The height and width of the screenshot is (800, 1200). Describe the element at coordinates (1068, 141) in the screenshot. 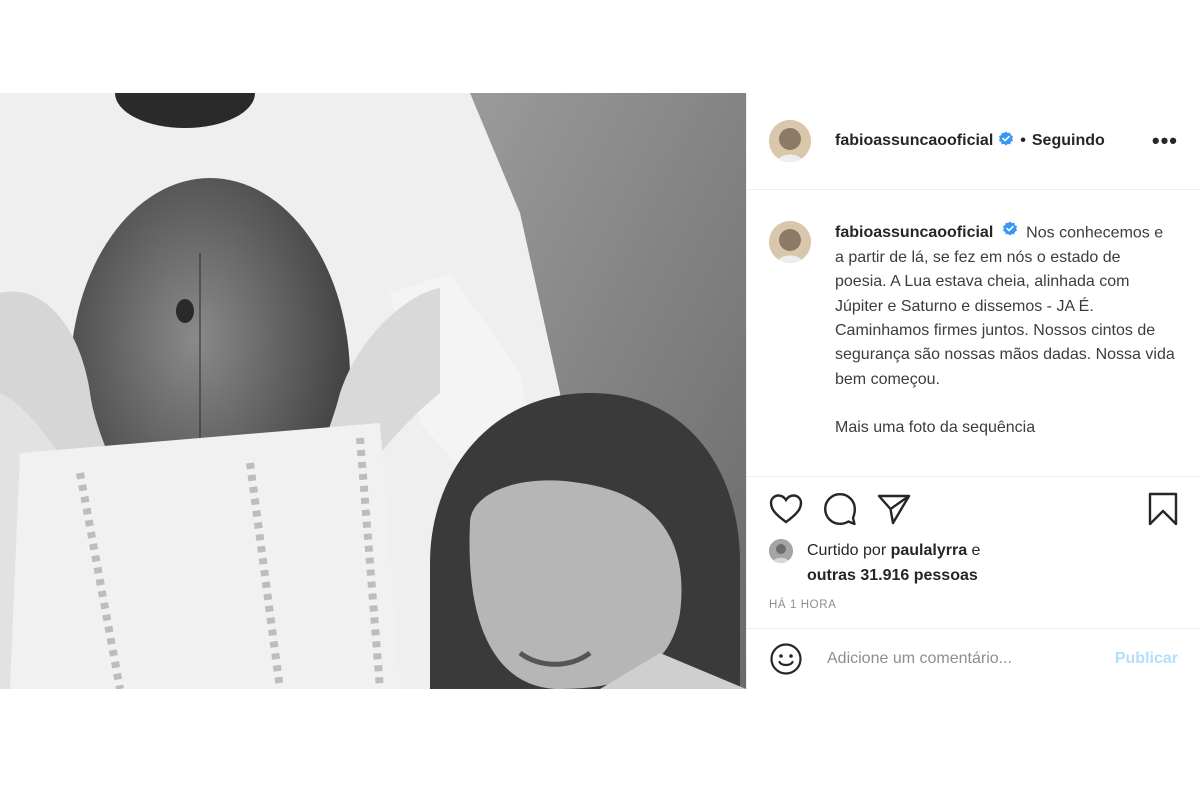

I see `follow-status-button: Seguindo` at that location.